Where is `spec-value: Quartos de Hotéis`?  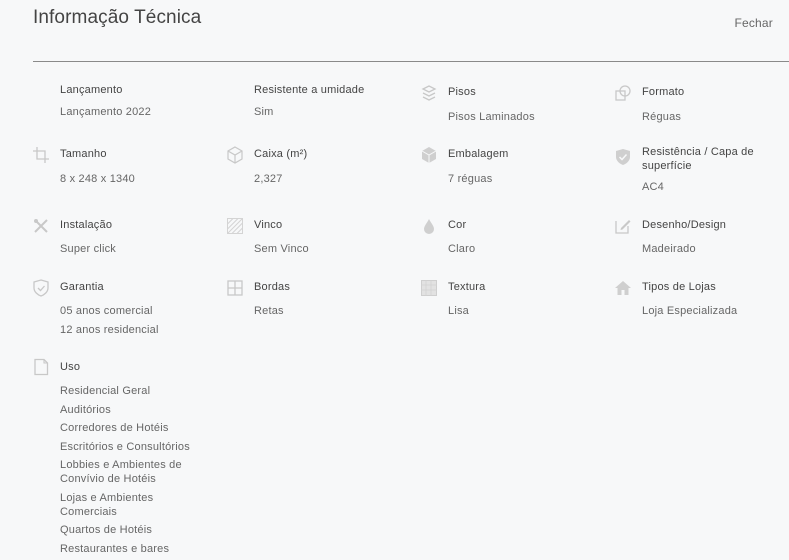
spec-value: Quartos de Hotéis is located at coordinates (106, 530).